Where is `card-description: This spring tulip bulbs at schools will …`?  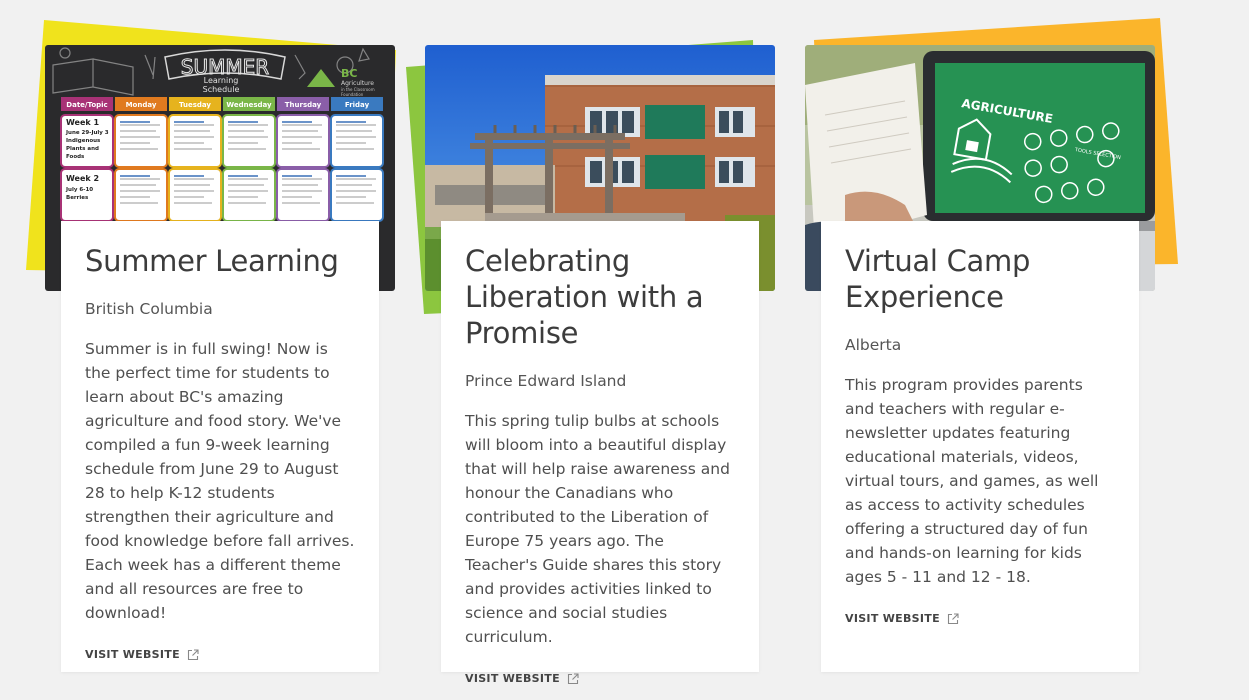 card-description: This spring tulip bulbs at schools will … is located at coordinates (597, 529).